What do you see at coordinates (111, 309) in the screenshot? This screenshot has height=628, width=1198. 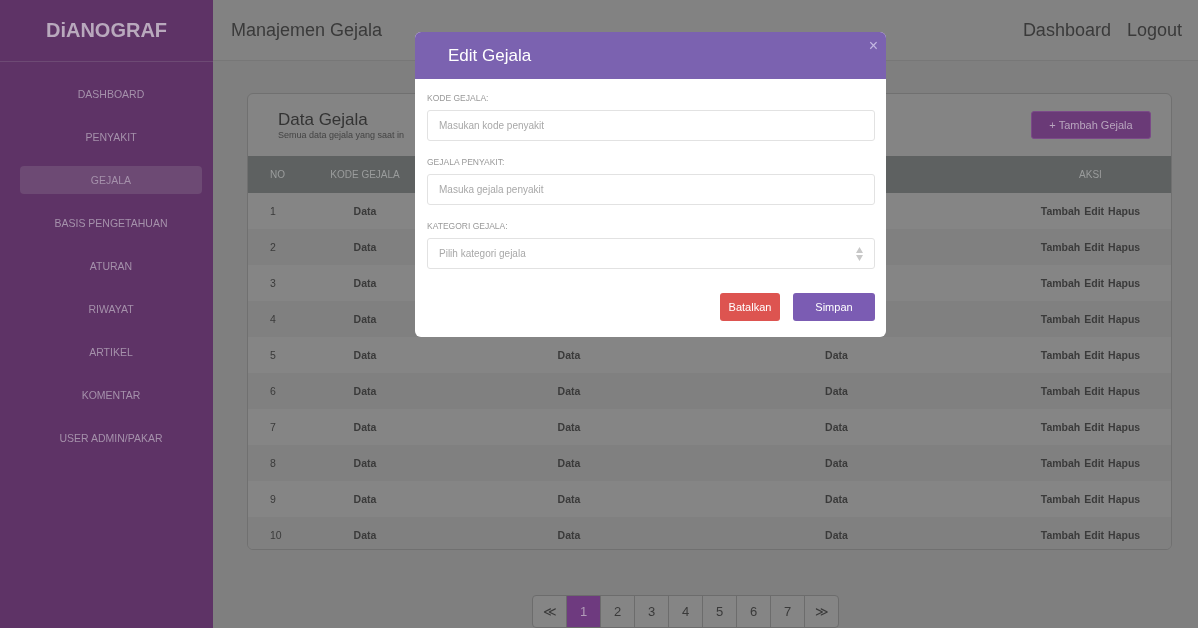 I see `sidebar-item: RIWAYAT` at bounding box center [111, 309].